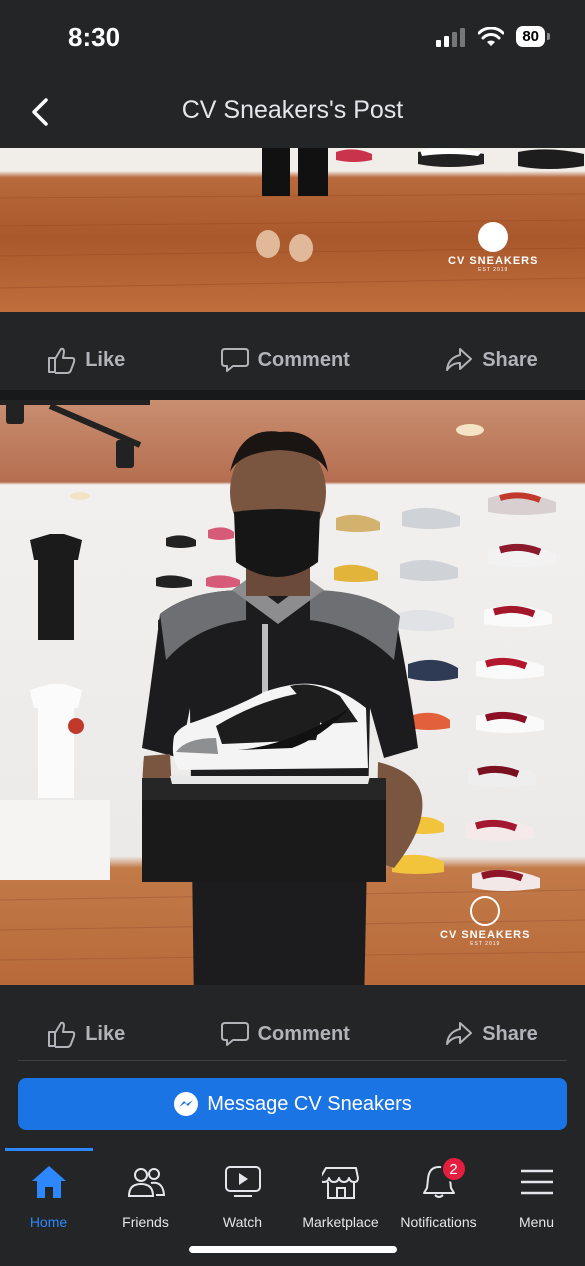  Describe the element at coordinates (292, 40) in the screenshot. I see `status-bar: 8:30 80` at that location.